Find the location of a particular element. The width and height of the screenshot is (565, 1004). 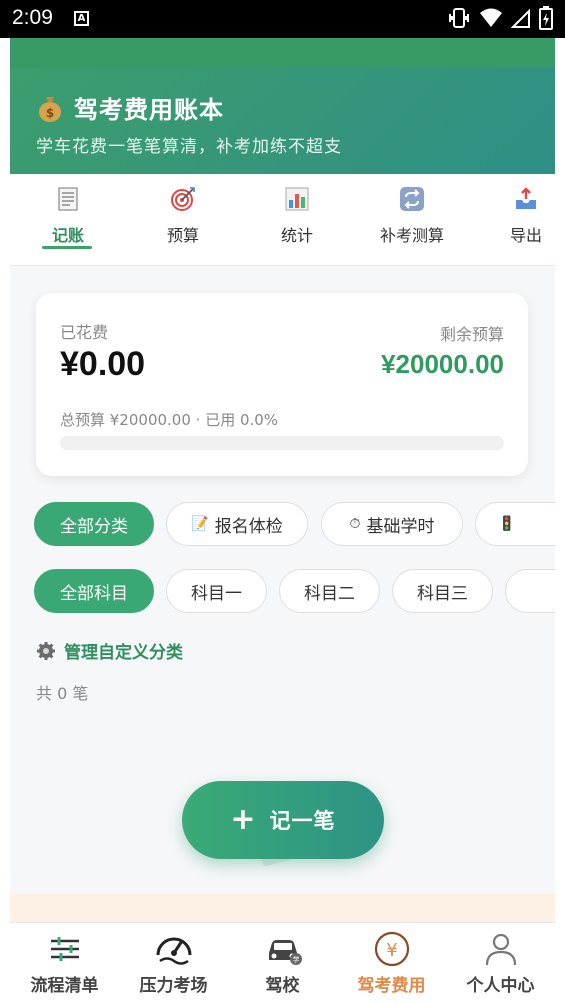

spent-value: ¥0.00 is located at coordinates (103, 364).